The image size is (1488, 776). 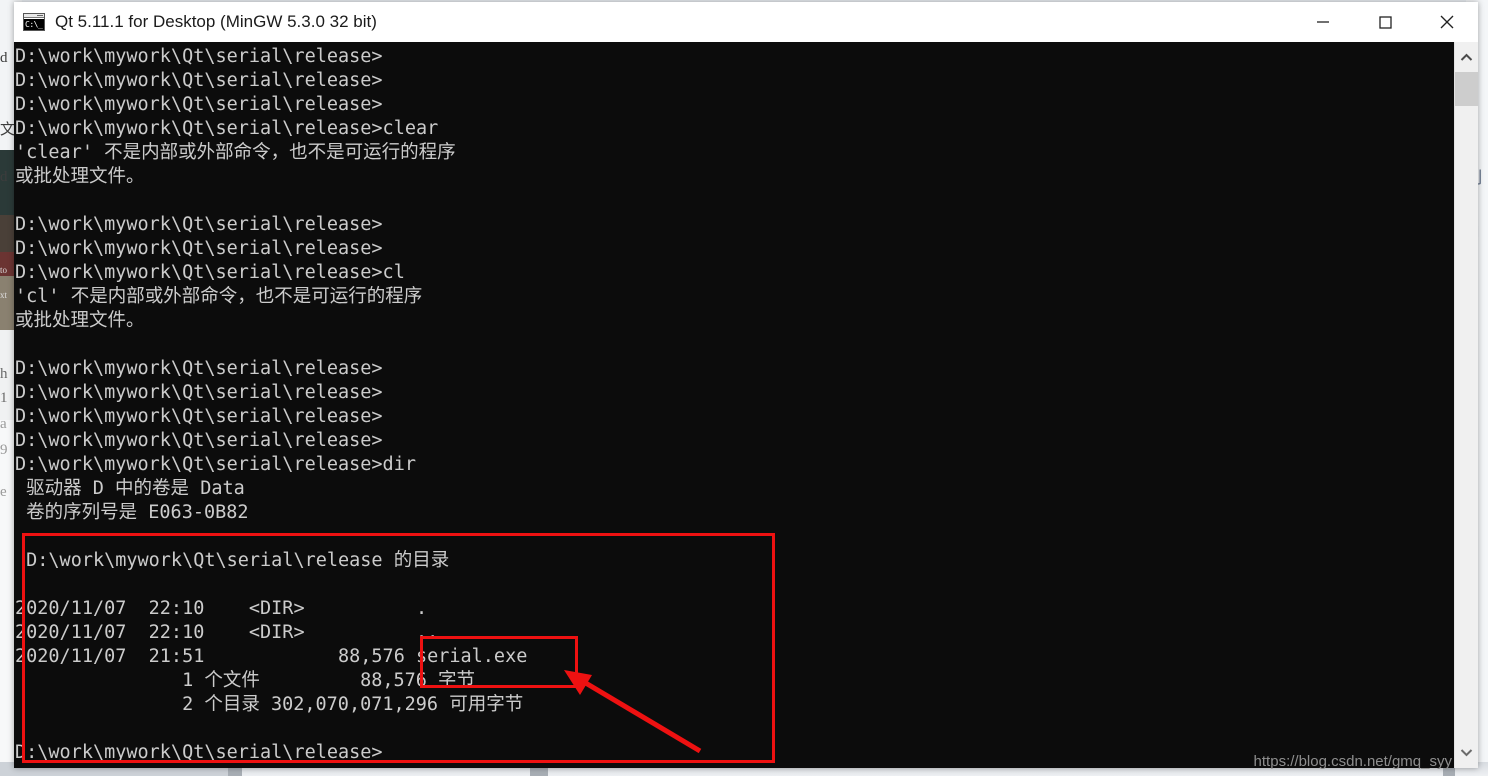 I want to click on minimize-icon, so click(x=1323, y=22).